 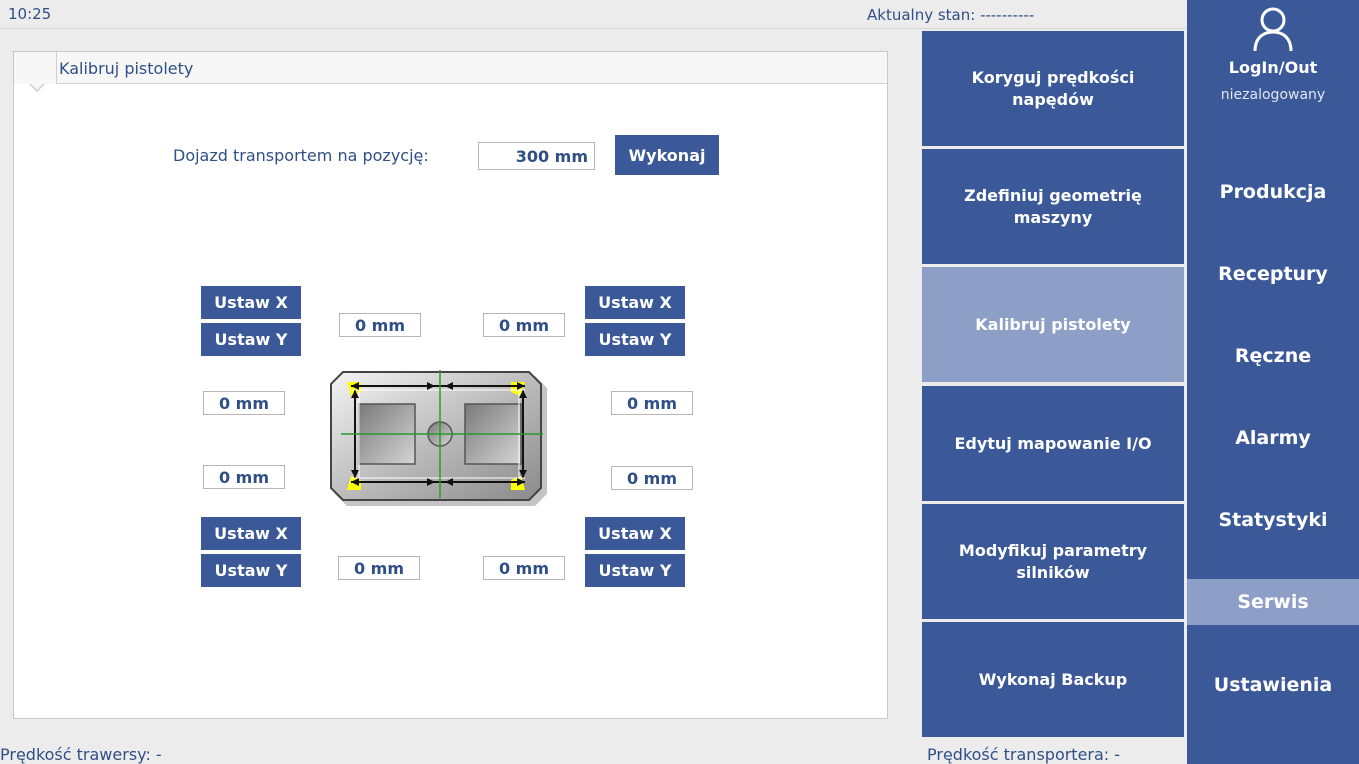 I want to click on traverse-speed-status: Prędkość trawersy: -, so click(x=81, y=754).